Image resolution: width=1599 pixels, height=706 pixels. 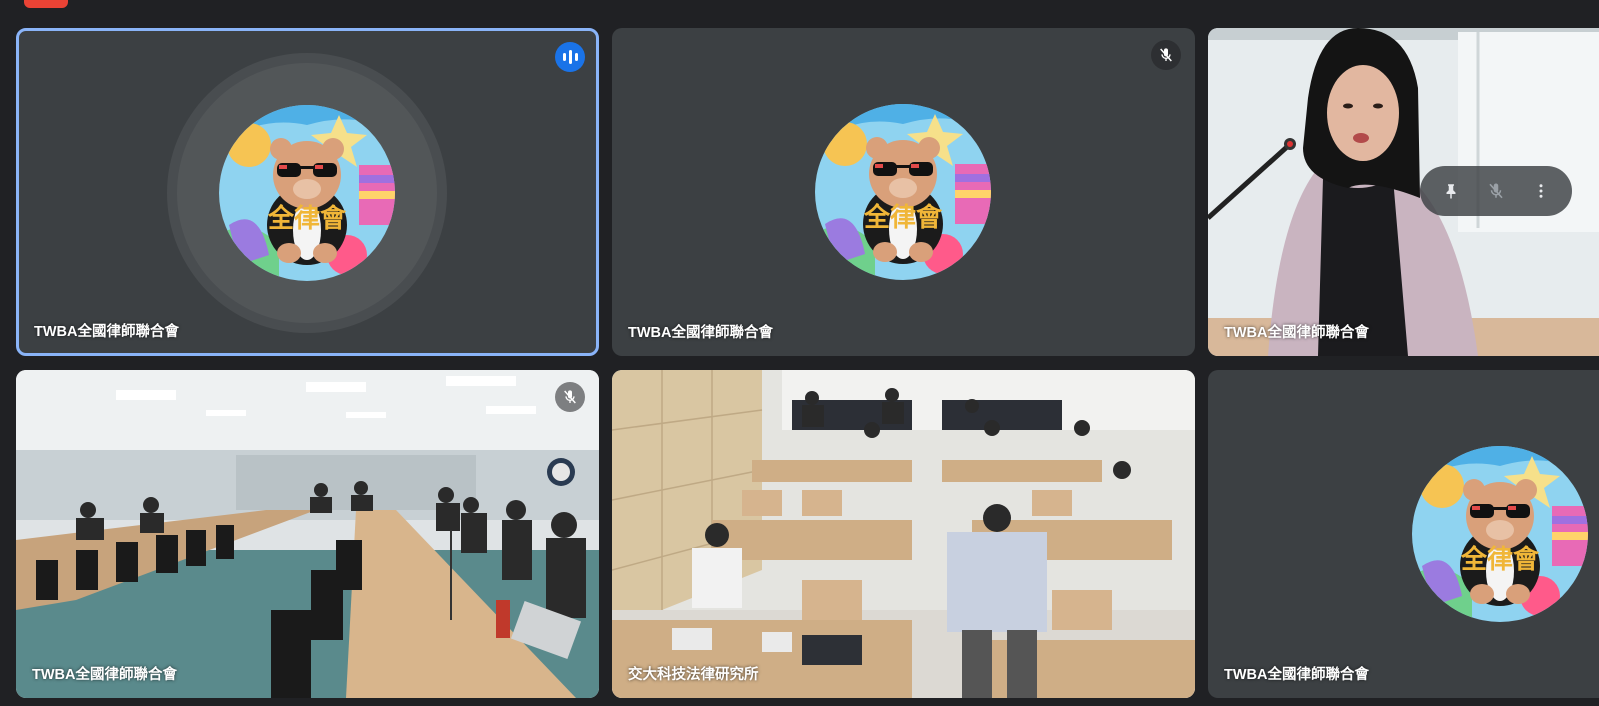 I want to click on pin-icon, so click(x=1451, y=191).